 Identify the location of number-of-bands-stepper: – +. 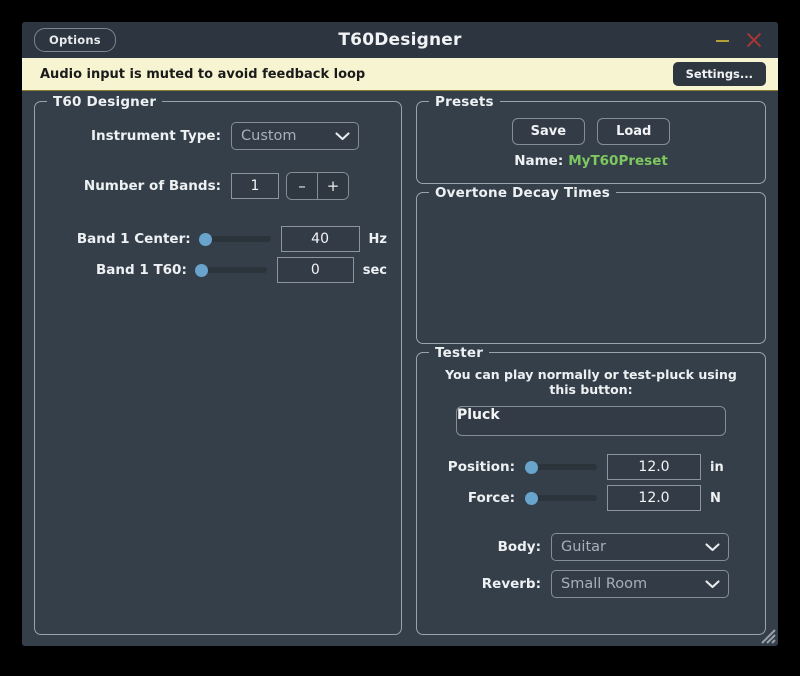
(317, 186).